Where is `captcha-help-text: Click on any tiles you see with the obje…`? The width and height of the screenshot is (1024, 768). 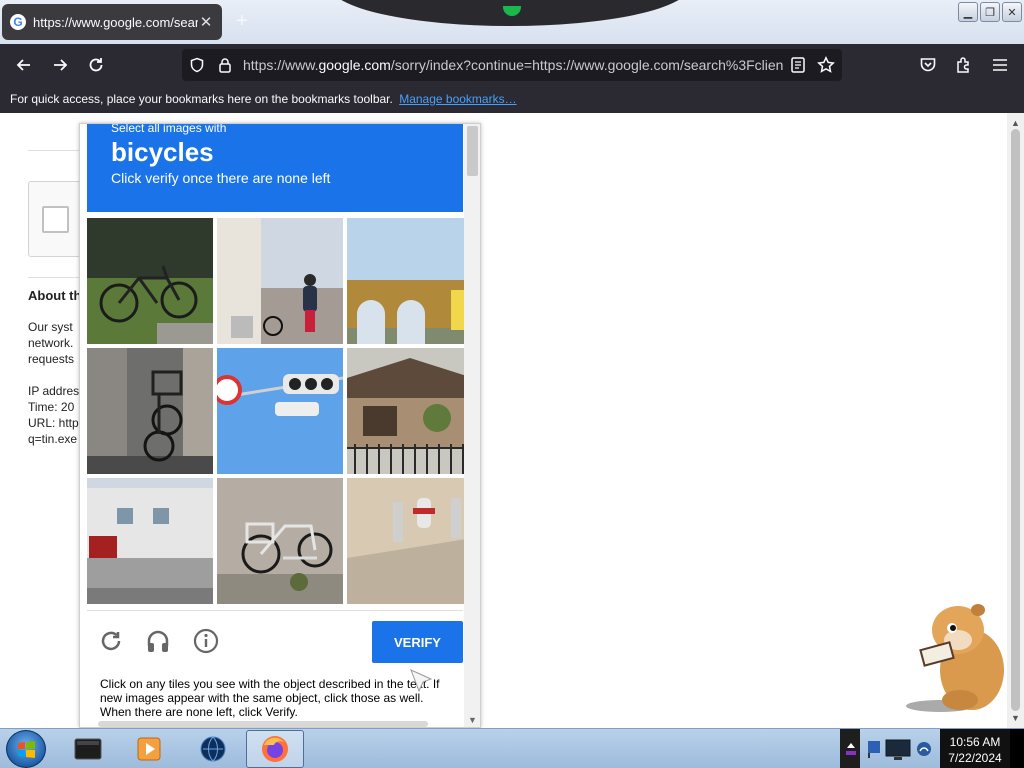
captcha-help-text: Click on any tiles you see with the obje… is located at coordinates (270, 698).